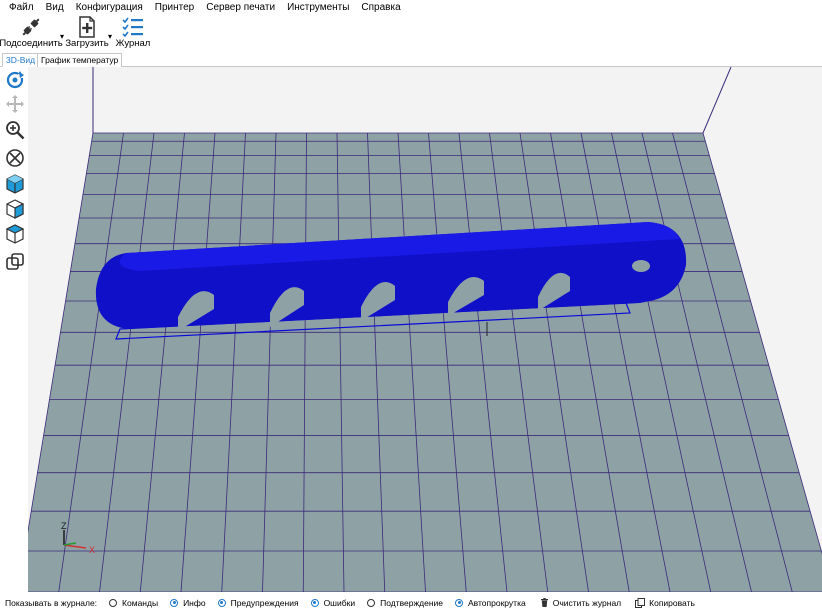 This screenshot has width=822, height=609. Describe the element at coordinates (15, 209) in the screenshot. I see `front-view-icon` at that location.